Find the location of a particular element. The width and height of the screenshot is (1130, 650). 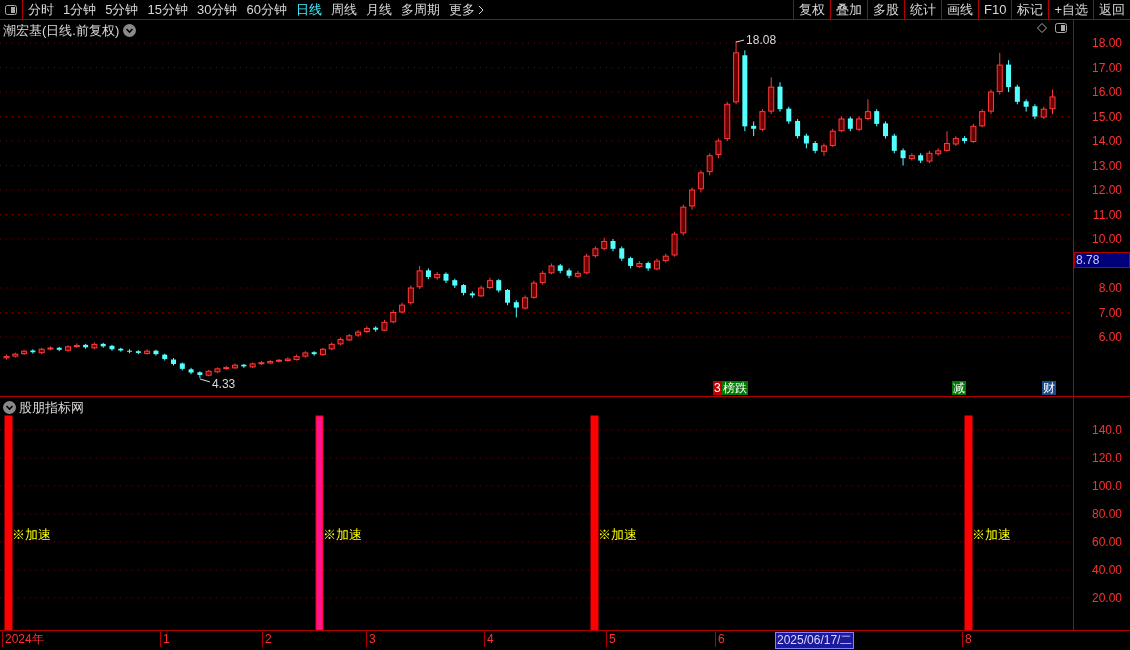

more-menu: 更多 is located at coordinates (466, 10).